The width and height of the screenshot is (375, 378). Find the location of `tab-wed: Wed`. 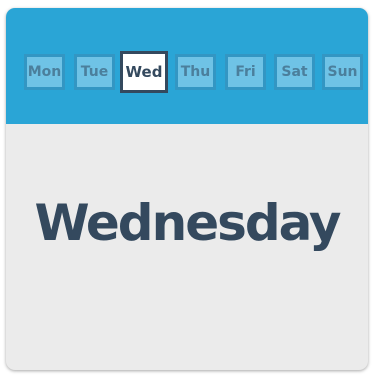

tab-wed: Wed is located at coordinates (144, 72).